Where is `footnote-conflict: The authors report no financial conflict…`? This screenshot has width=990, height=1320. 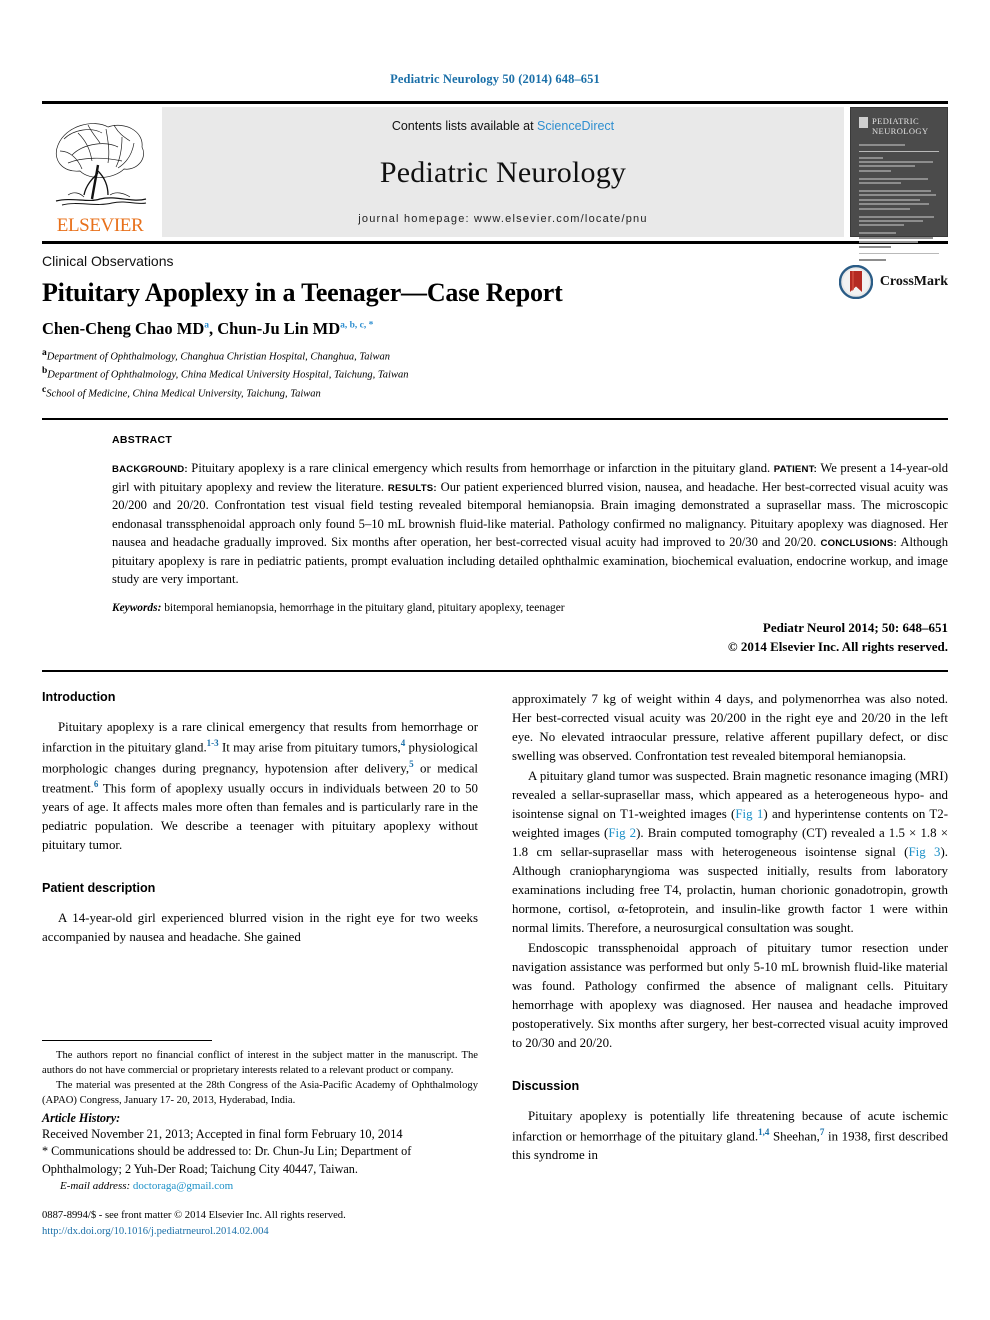
footnote-conflict: The authors report no financial conflict… is located at coordinates (260, 1063).